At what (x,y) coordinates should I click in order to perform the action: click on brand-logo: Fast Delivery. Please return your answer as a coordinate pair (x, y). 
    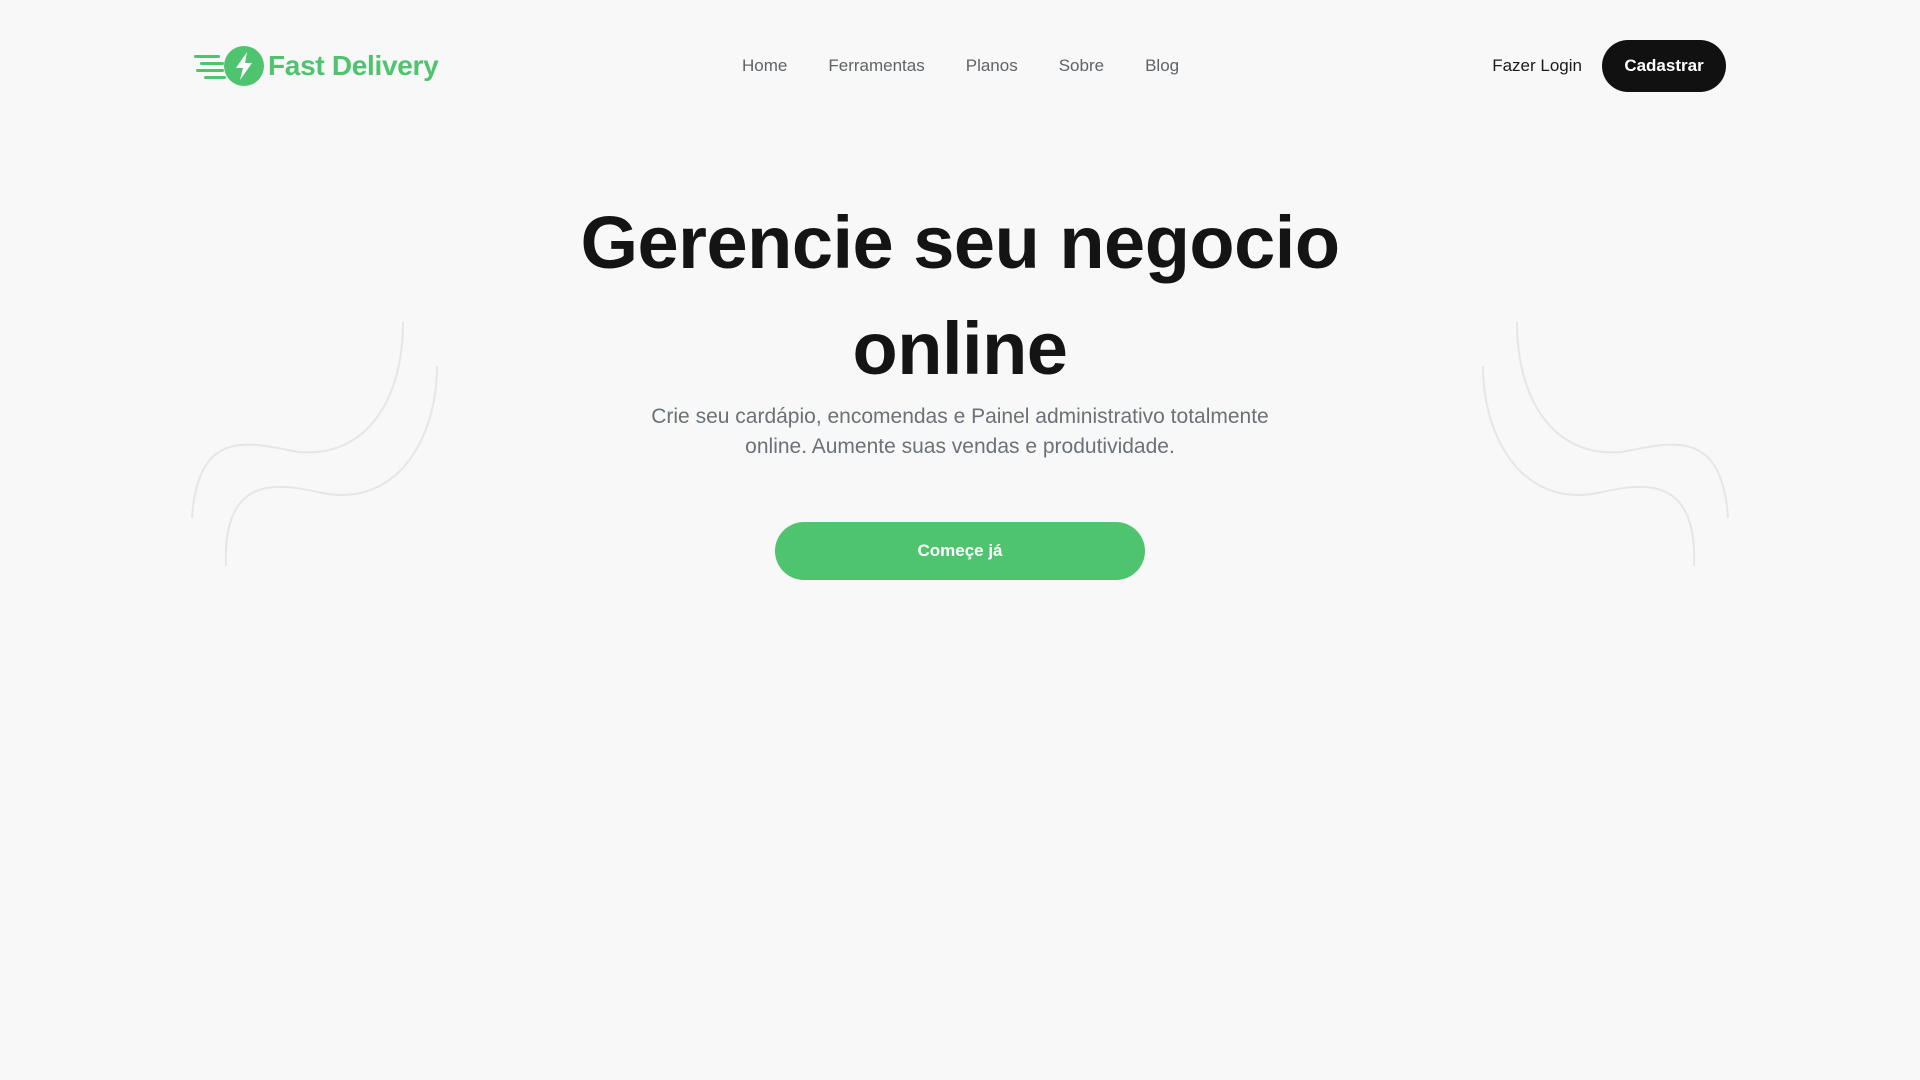
    Looking at the image, I should click on (316, 66).